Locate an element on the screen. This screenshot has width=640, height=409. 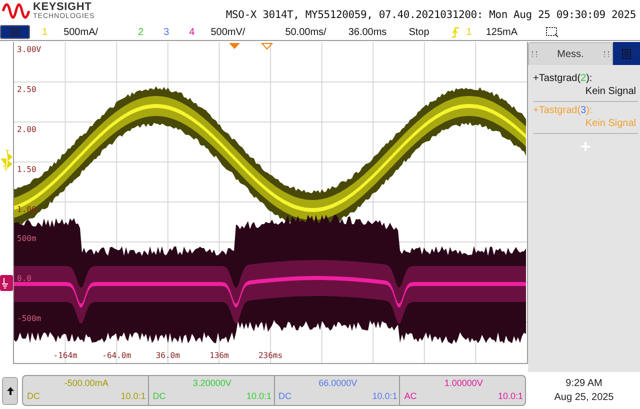
main-menu-button is located at coordinates (15, 32).